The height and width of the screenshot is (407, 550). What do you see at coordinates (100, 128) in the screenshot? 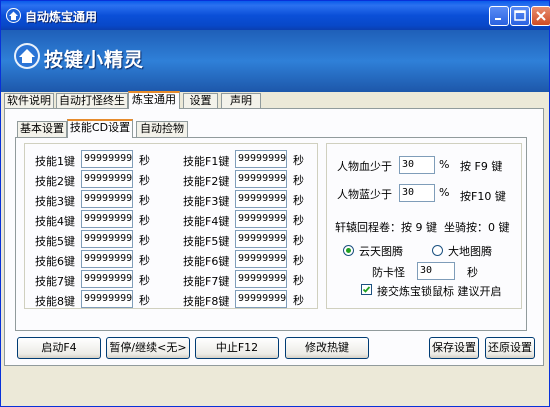
I see `subtab-skill-cd: 技能CD设置` at bounding box center [100, 128].